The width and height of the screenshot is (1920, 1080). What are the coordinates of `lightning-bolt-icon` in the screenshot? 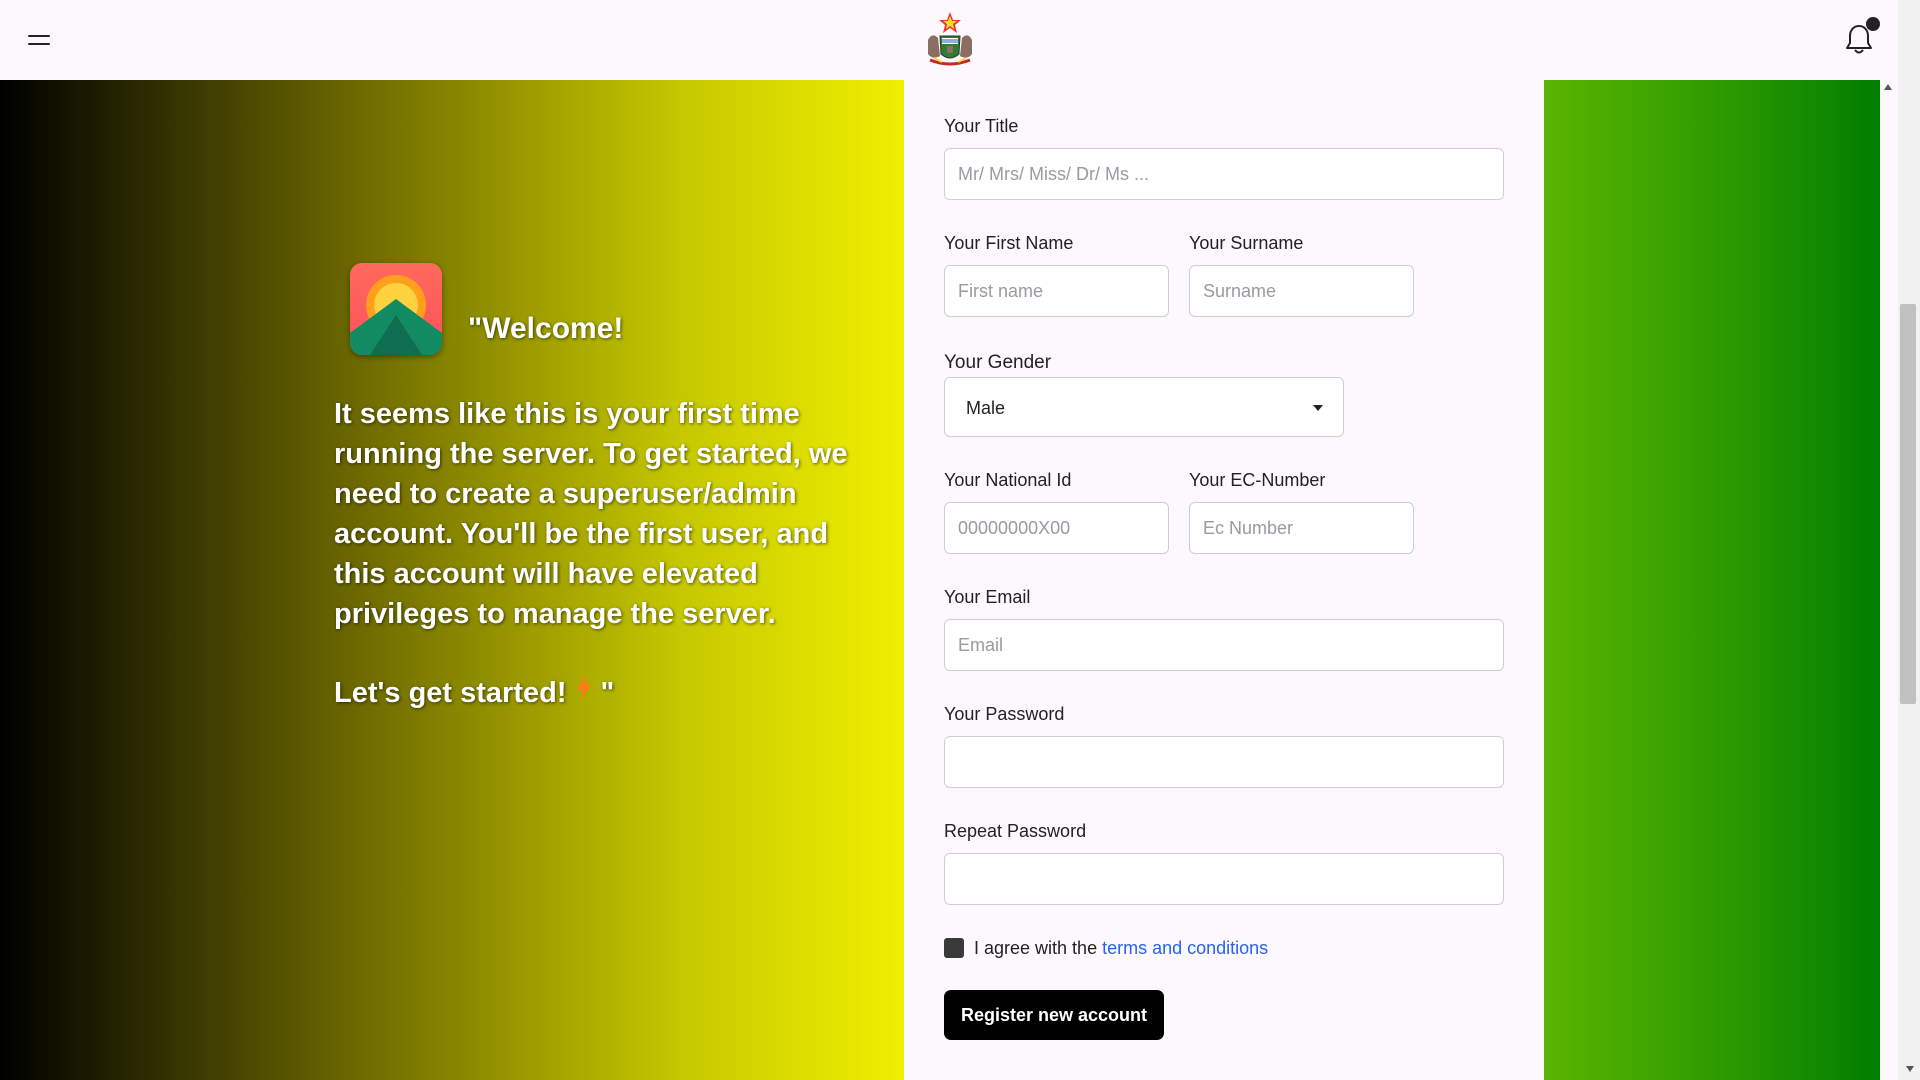 It's located at (584, 692).